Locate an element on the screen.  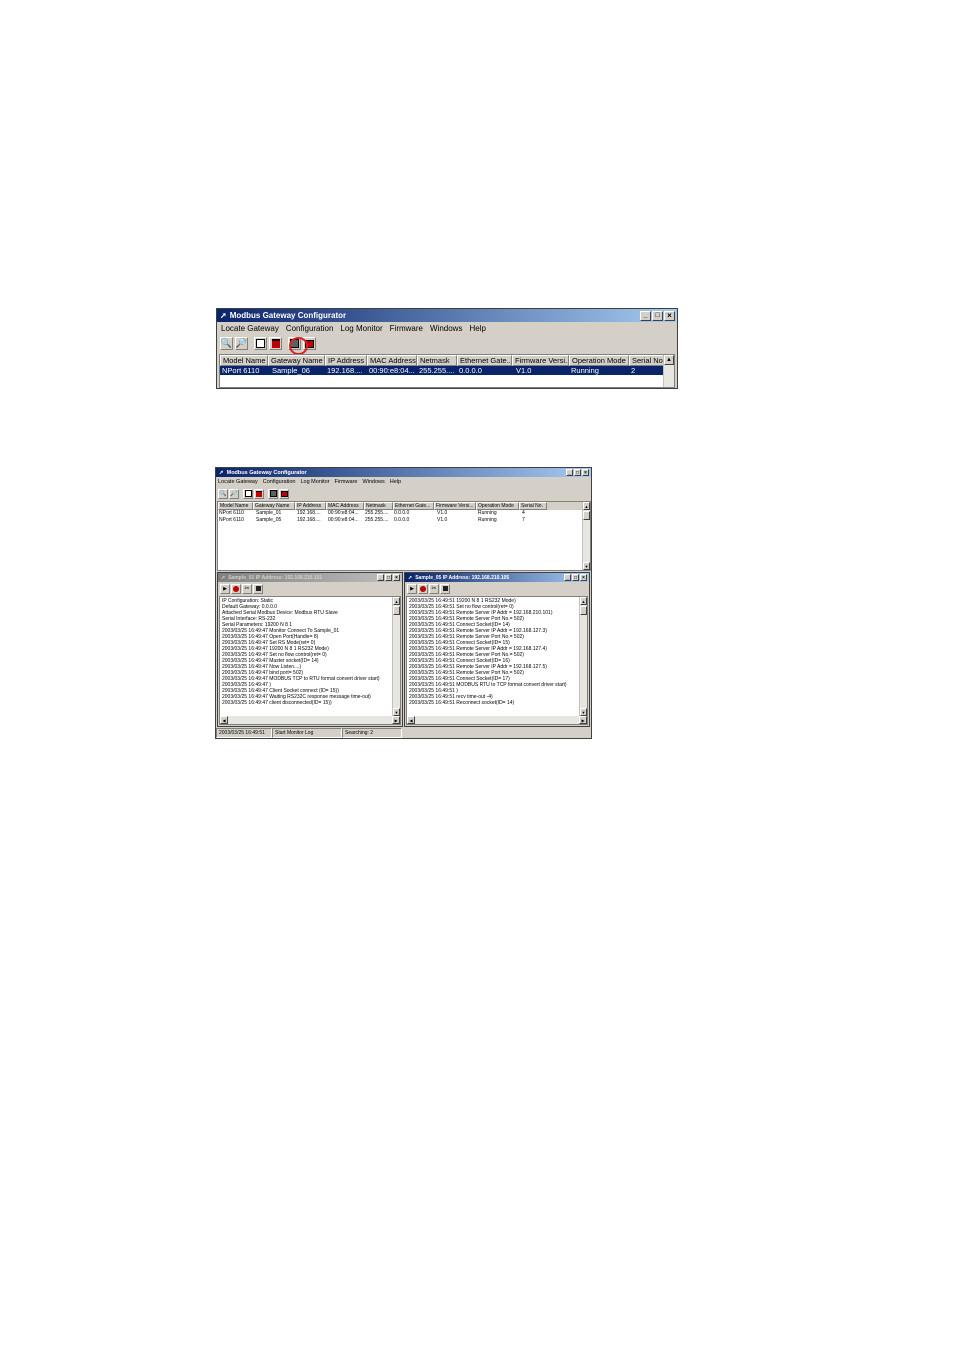
cell-ethernet-gateway: 0.0.0.0 is located at coordinates (470, 370).